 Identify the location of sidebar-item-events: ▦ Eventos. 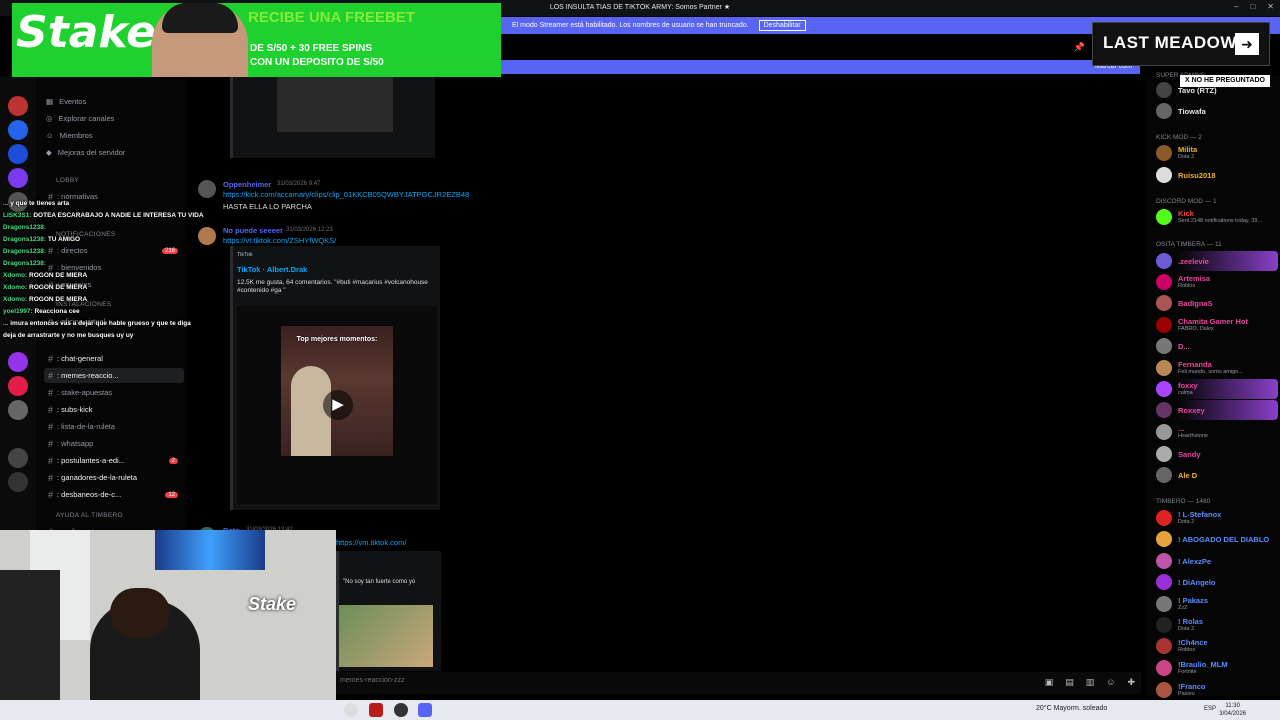
(66, 101).